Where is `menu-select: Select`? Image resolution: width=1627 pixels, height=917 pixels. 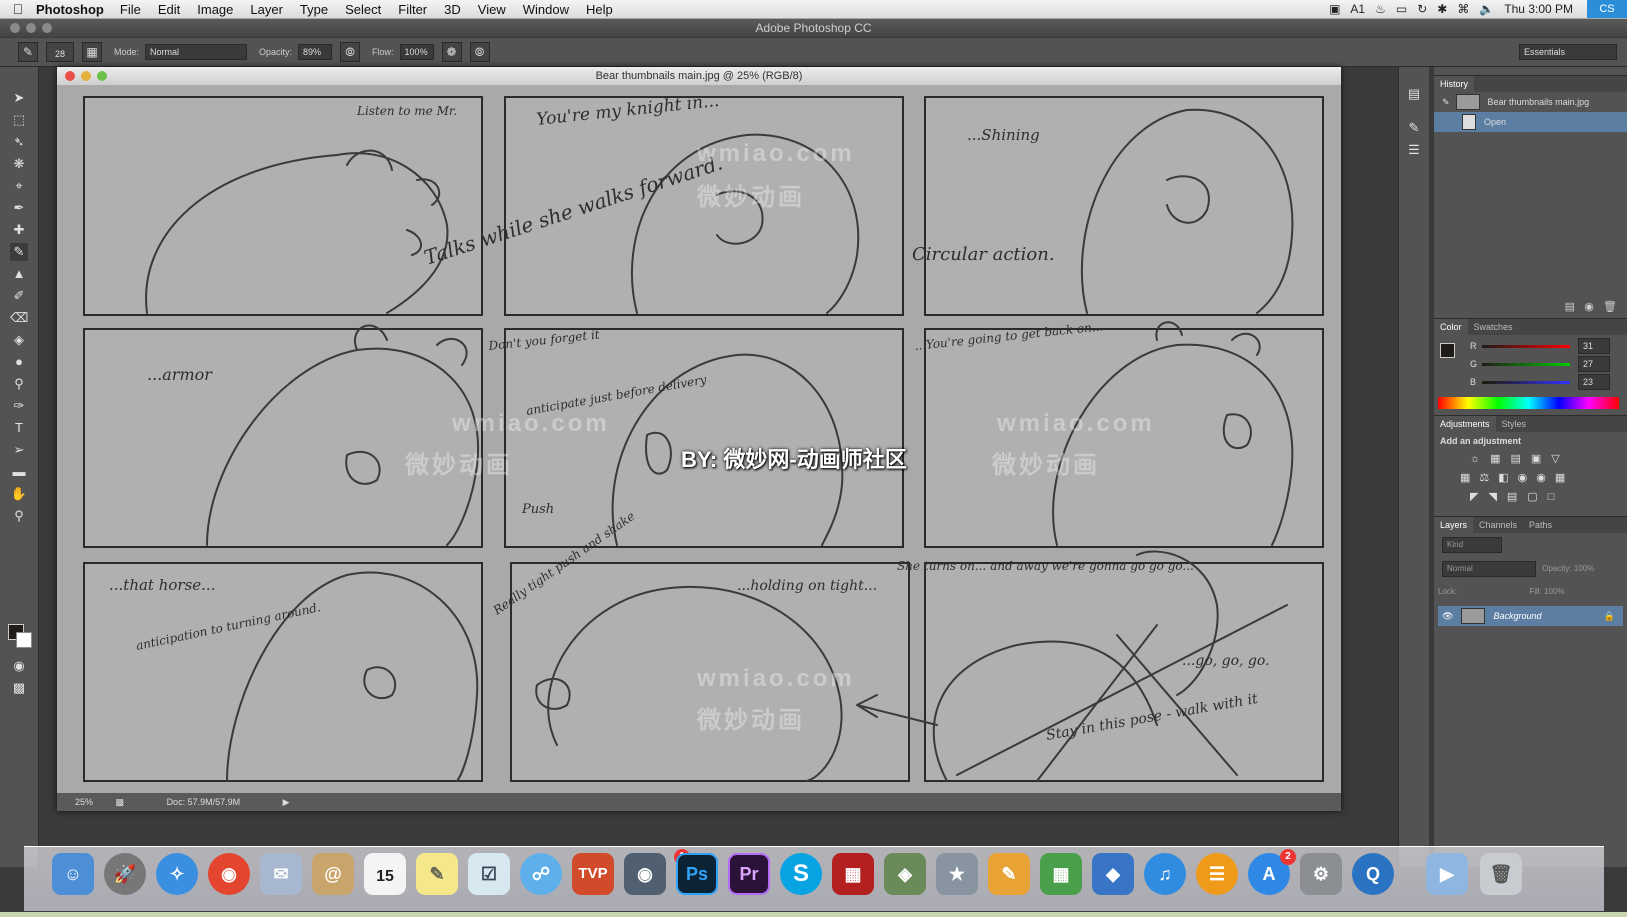 menu-select: Select is located at coordinates (363, 9).